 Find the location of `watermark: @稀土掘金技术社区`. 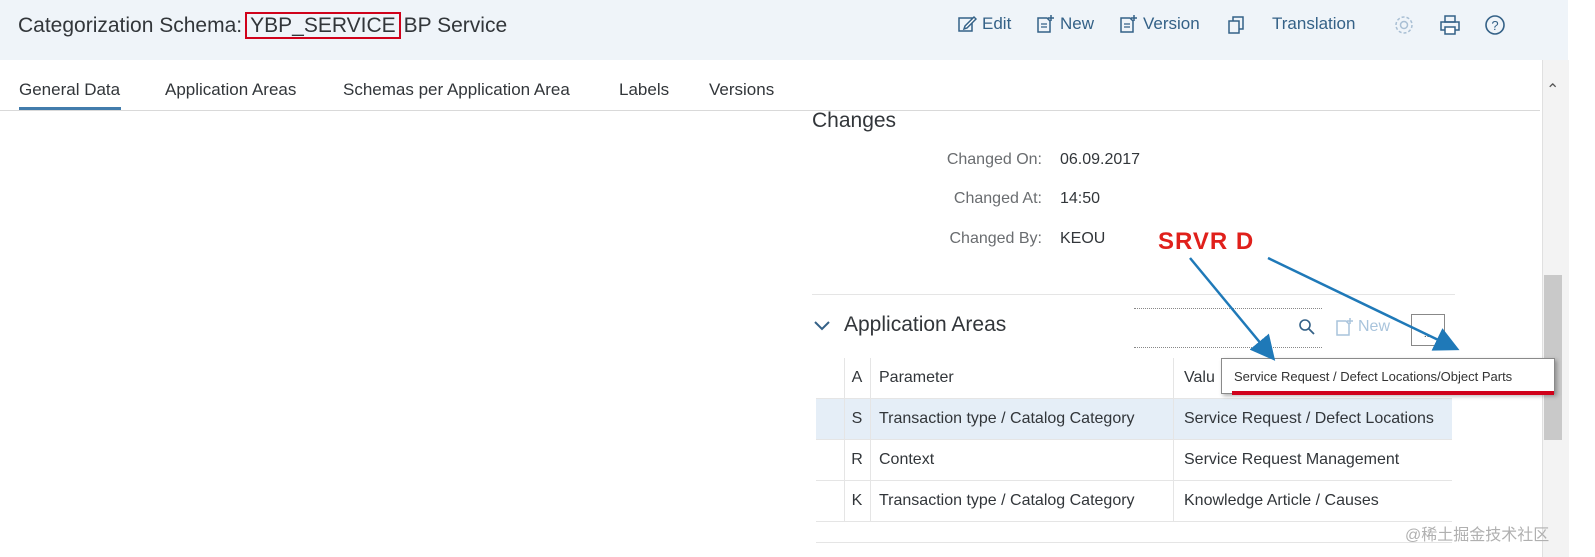

watermark: @稀土掘金技术社区 is located at coordinates (1477, 535).